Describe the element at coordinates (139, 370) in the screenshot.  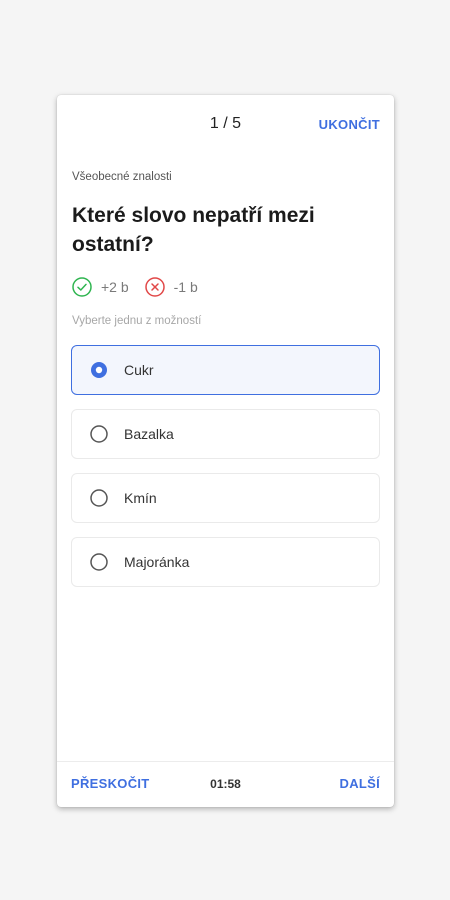
I see `answer-option-label: Cukr` at that location.